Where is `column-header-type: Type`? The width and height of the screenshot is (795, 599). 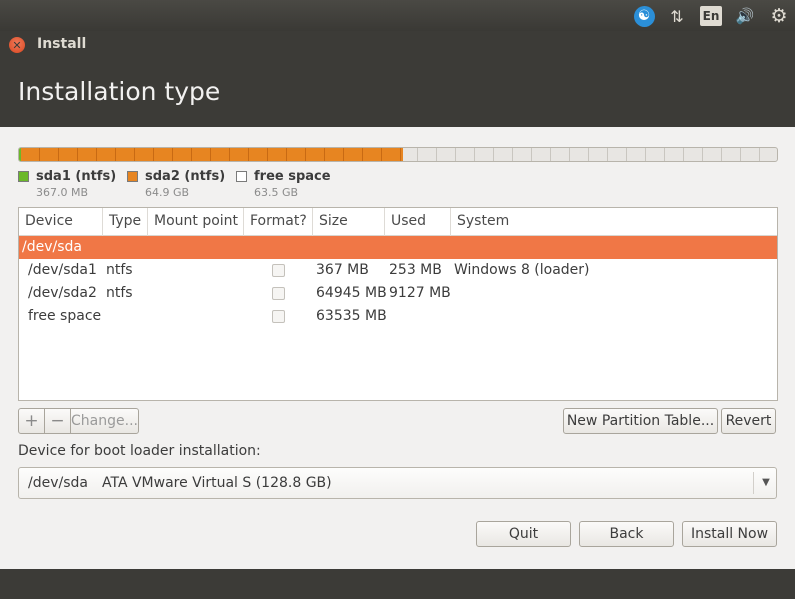
column-header-type: Type is located at coordinates (125, 222).